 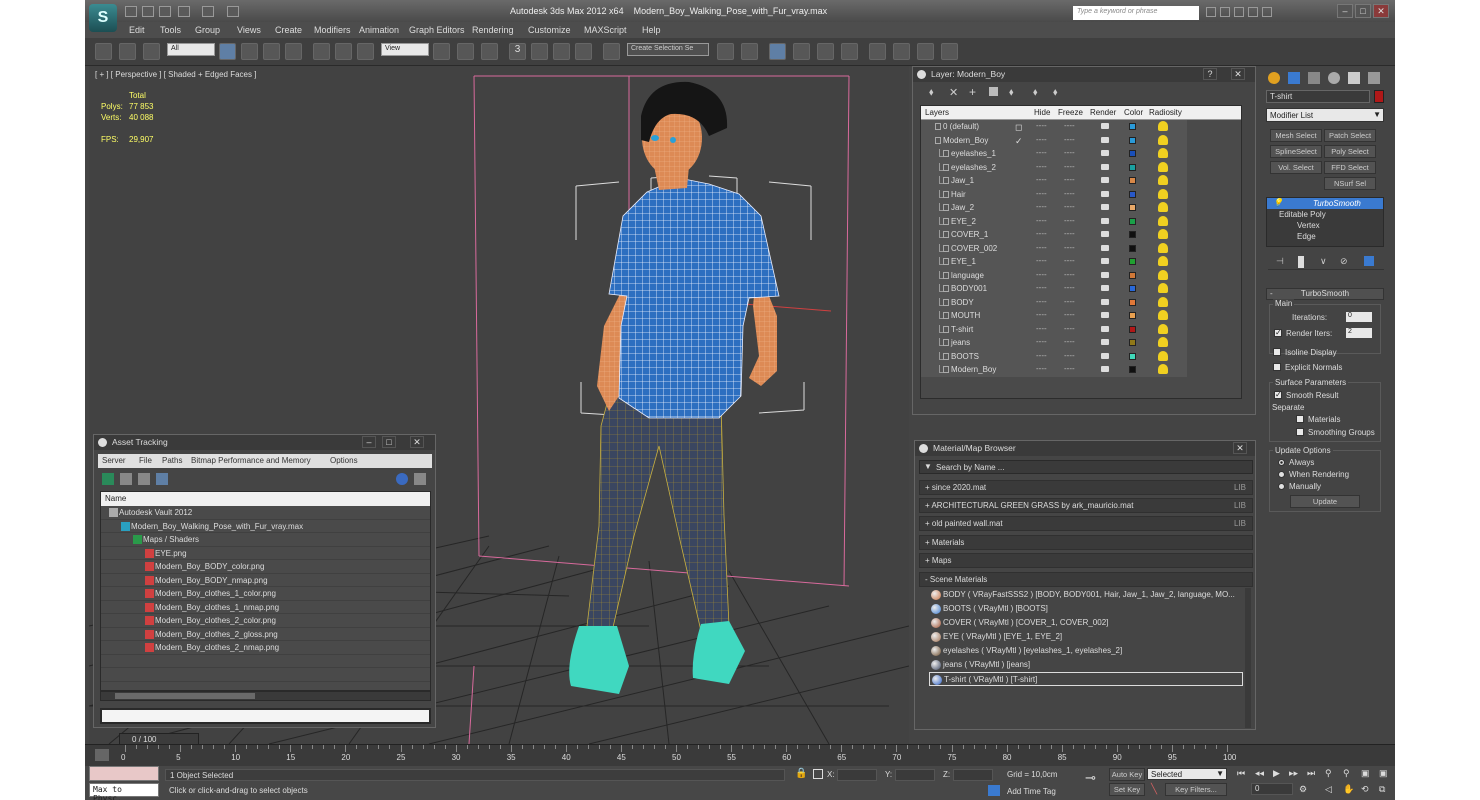 What do you see at coordinates (1359, 333) in the screenshot?
I see `render-iters-spinner: 2` at bounding box center [1359, 333].